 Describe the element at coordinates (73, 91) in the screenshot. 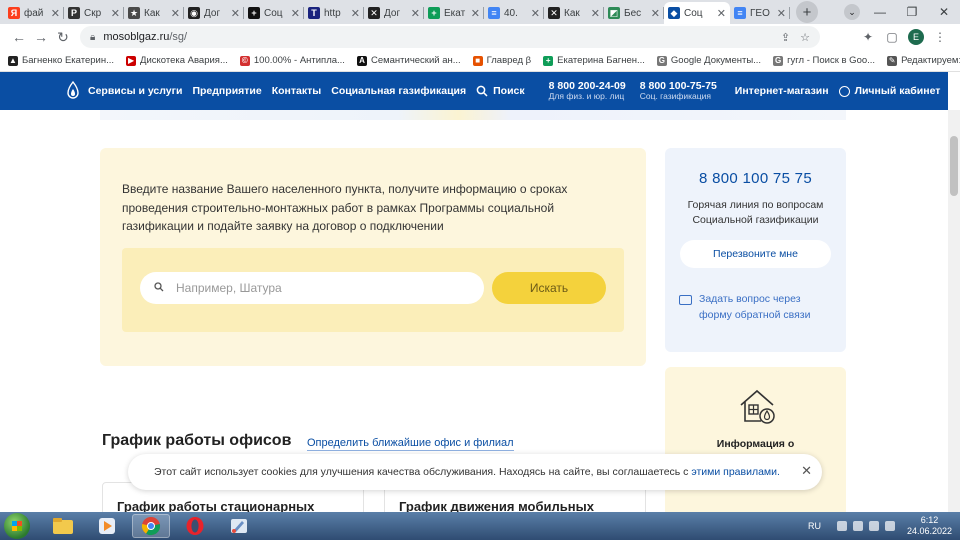

I see `mosoblgaz-logo-icon` at that location.